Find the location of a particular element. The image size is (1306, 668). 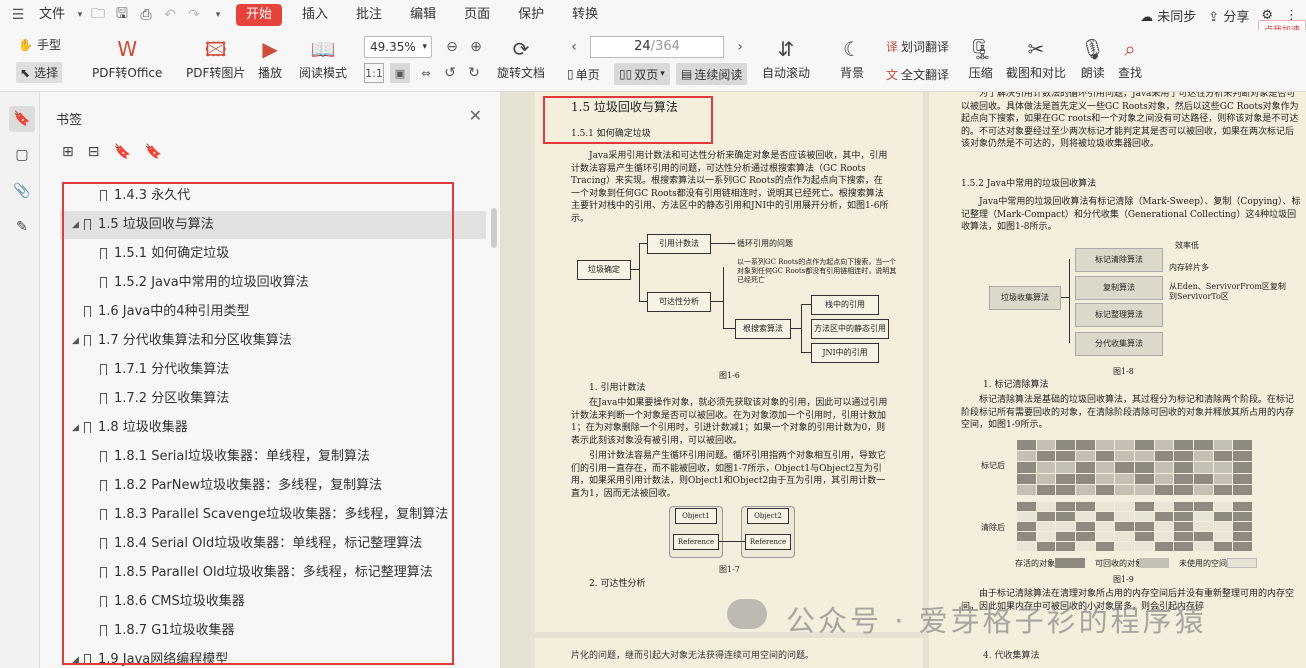

tab-annotate: 批注 is located at coordinates (369, 15).